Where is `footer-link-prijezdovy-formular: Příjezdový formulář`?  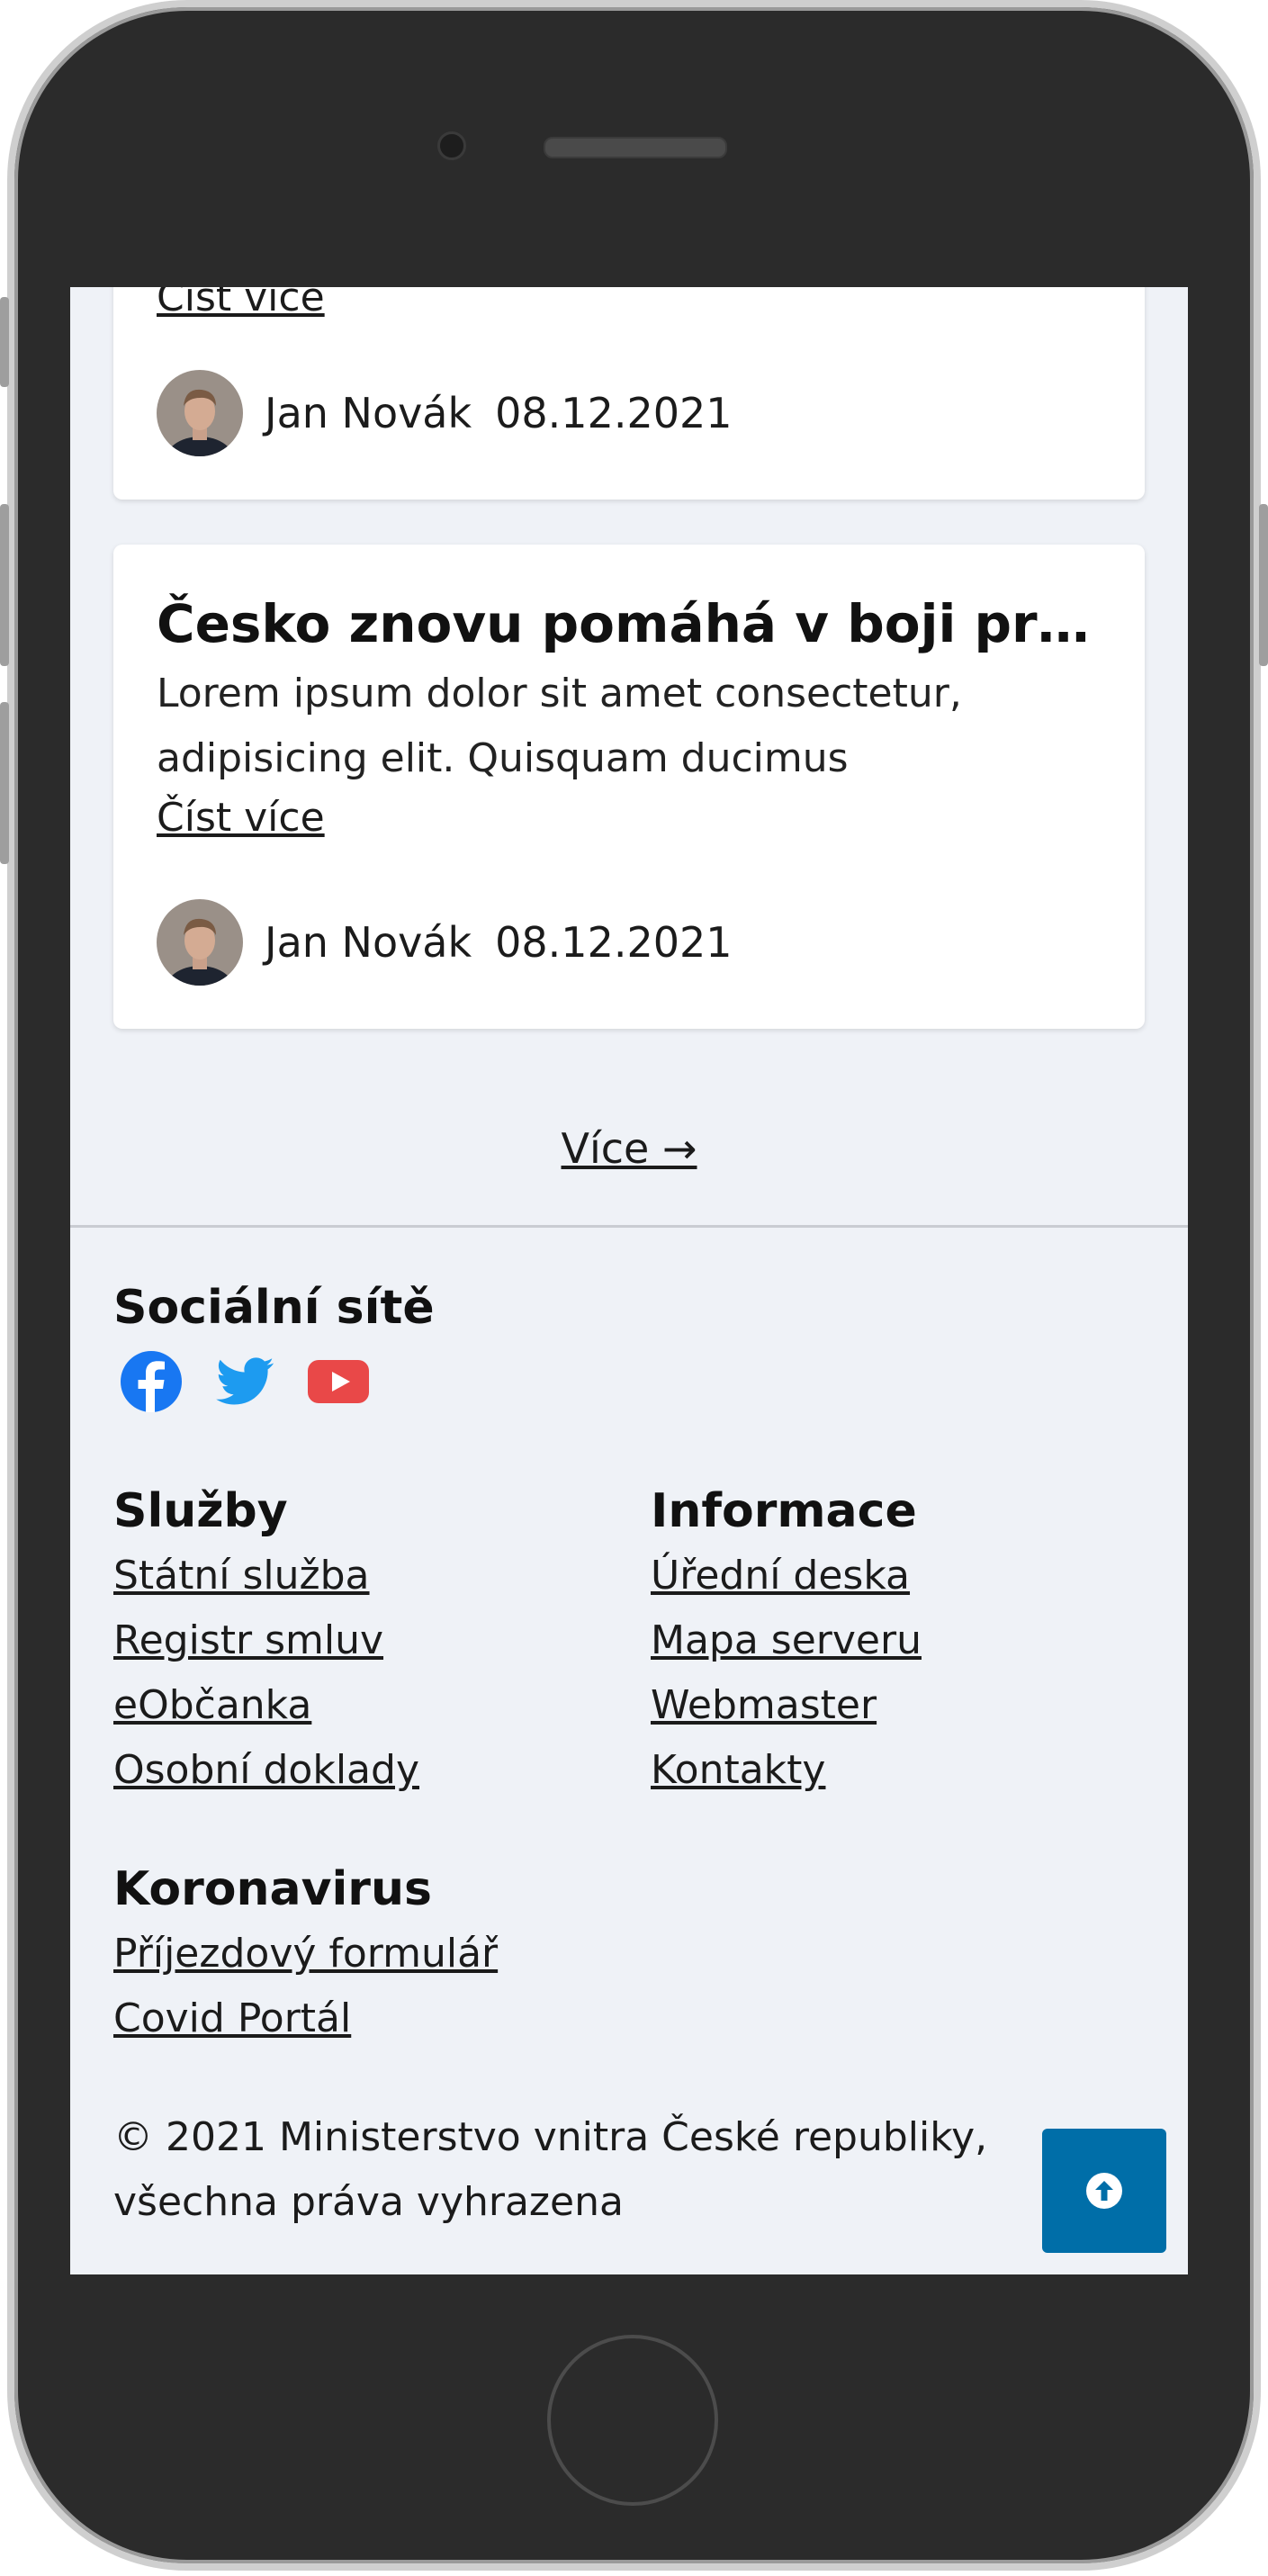
footer-link-prijezdovy-formular: Příjezdový formulář is located at coordinates (305, 1954).